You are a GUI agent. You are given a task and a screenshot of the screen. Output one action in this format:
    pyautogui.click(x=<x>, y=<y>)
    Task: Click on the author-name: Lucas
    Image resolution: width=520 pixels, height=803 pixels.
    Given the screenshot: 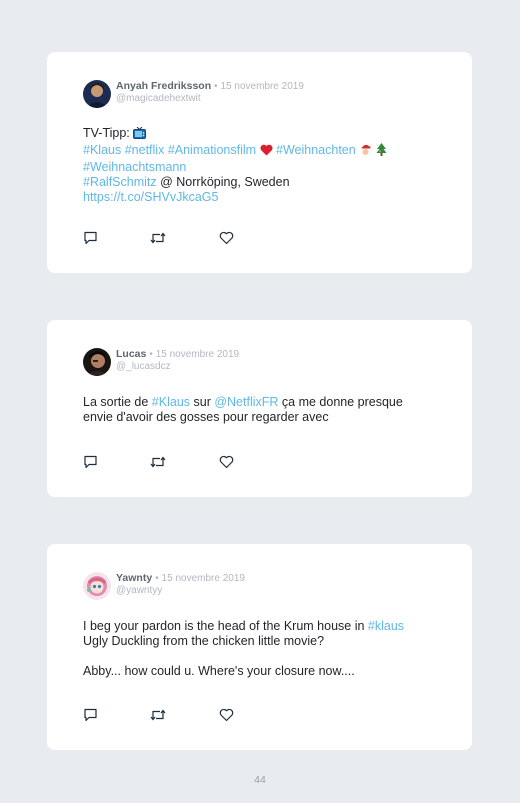 What is the action you would take?
    pyautogui.click(x=131, y=354)
    